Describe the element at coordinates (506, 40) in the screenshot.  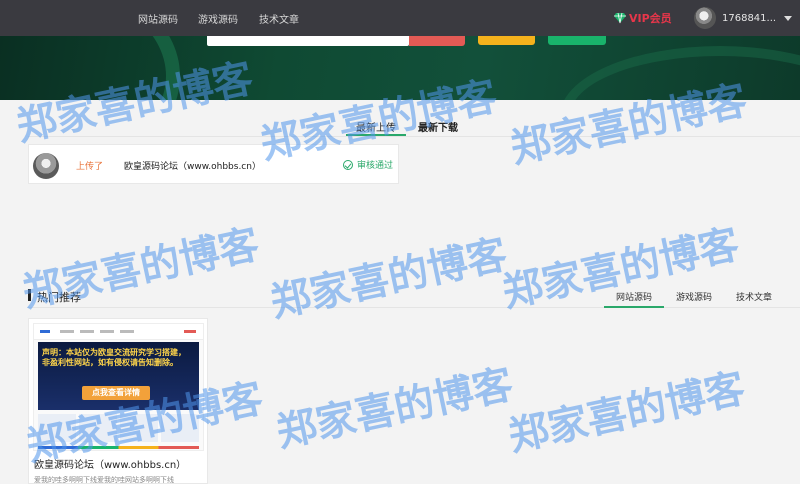
I see `banner-button-yellow` at that location.